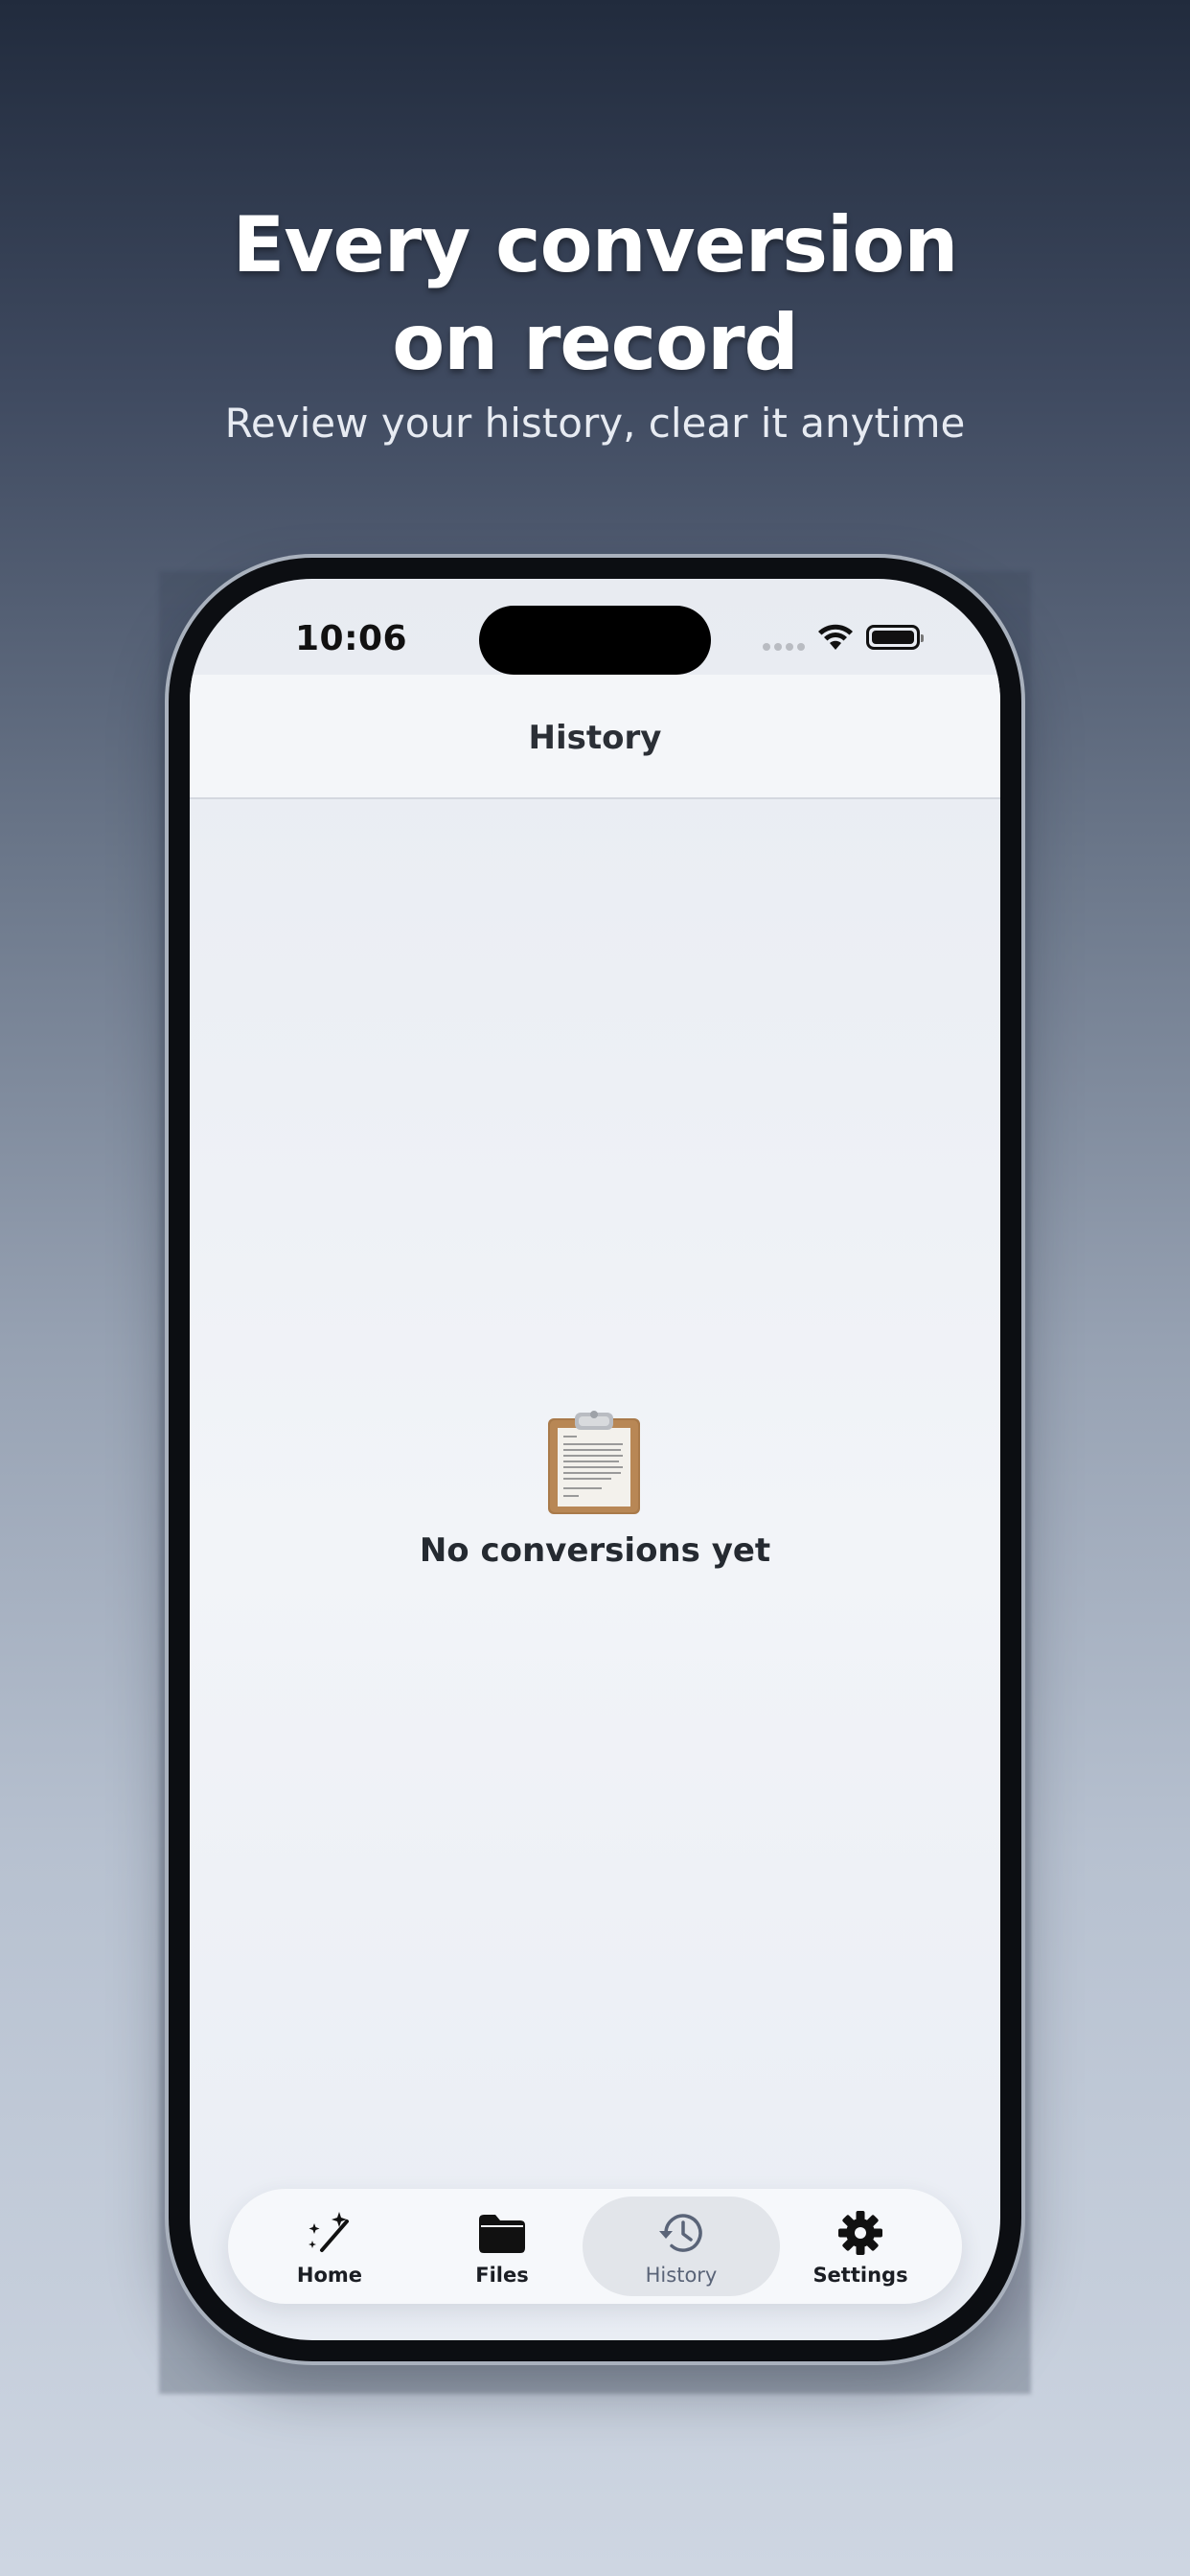 This screenshot has height=2576, width=1190. Describe the element at coordinates (682, 2275) in the screenshot. I see `tab-history-label: History` at that location.